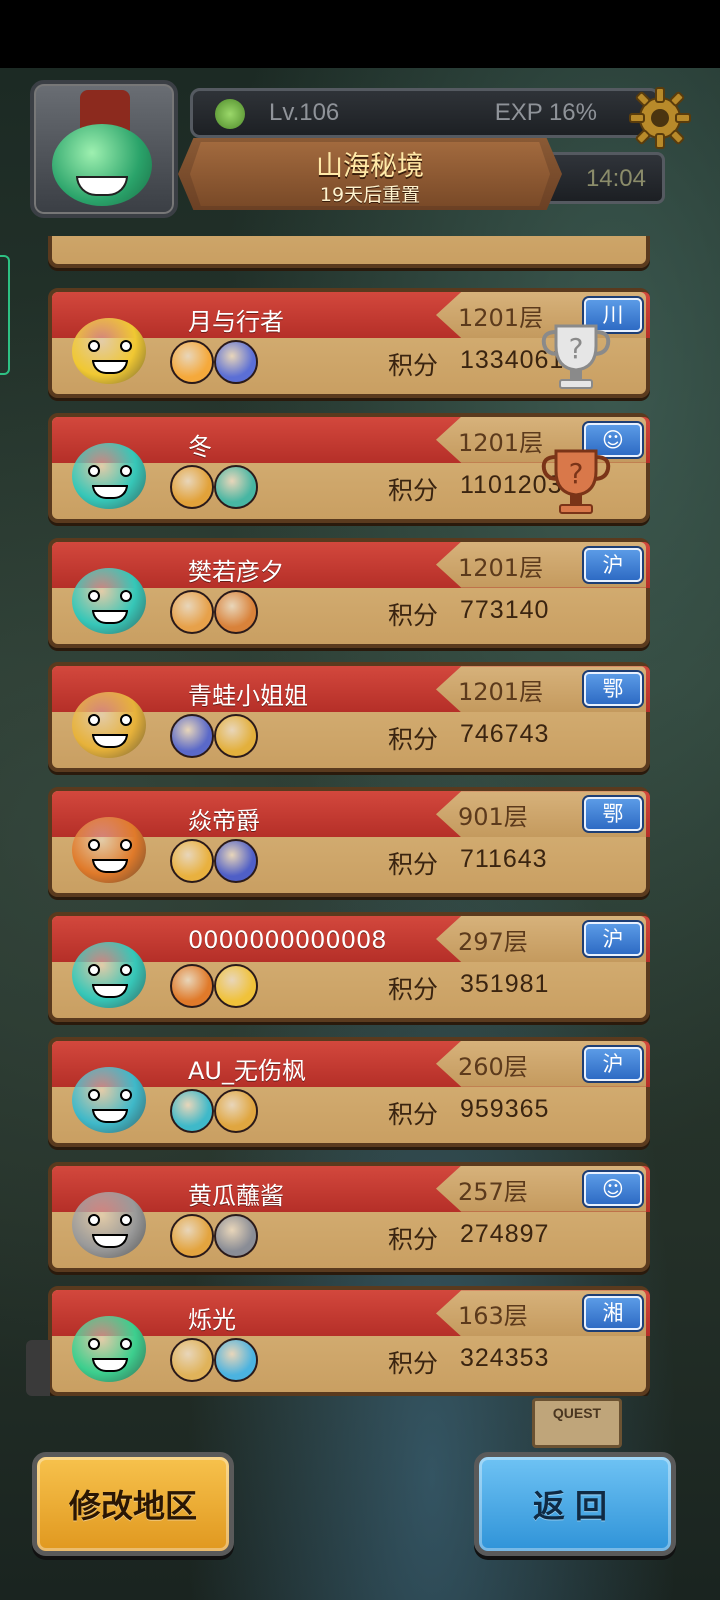  Describe the element at coordinates (248, 696) in the screenshot. I see `player-name: 青蛙小姐姐` at that location.